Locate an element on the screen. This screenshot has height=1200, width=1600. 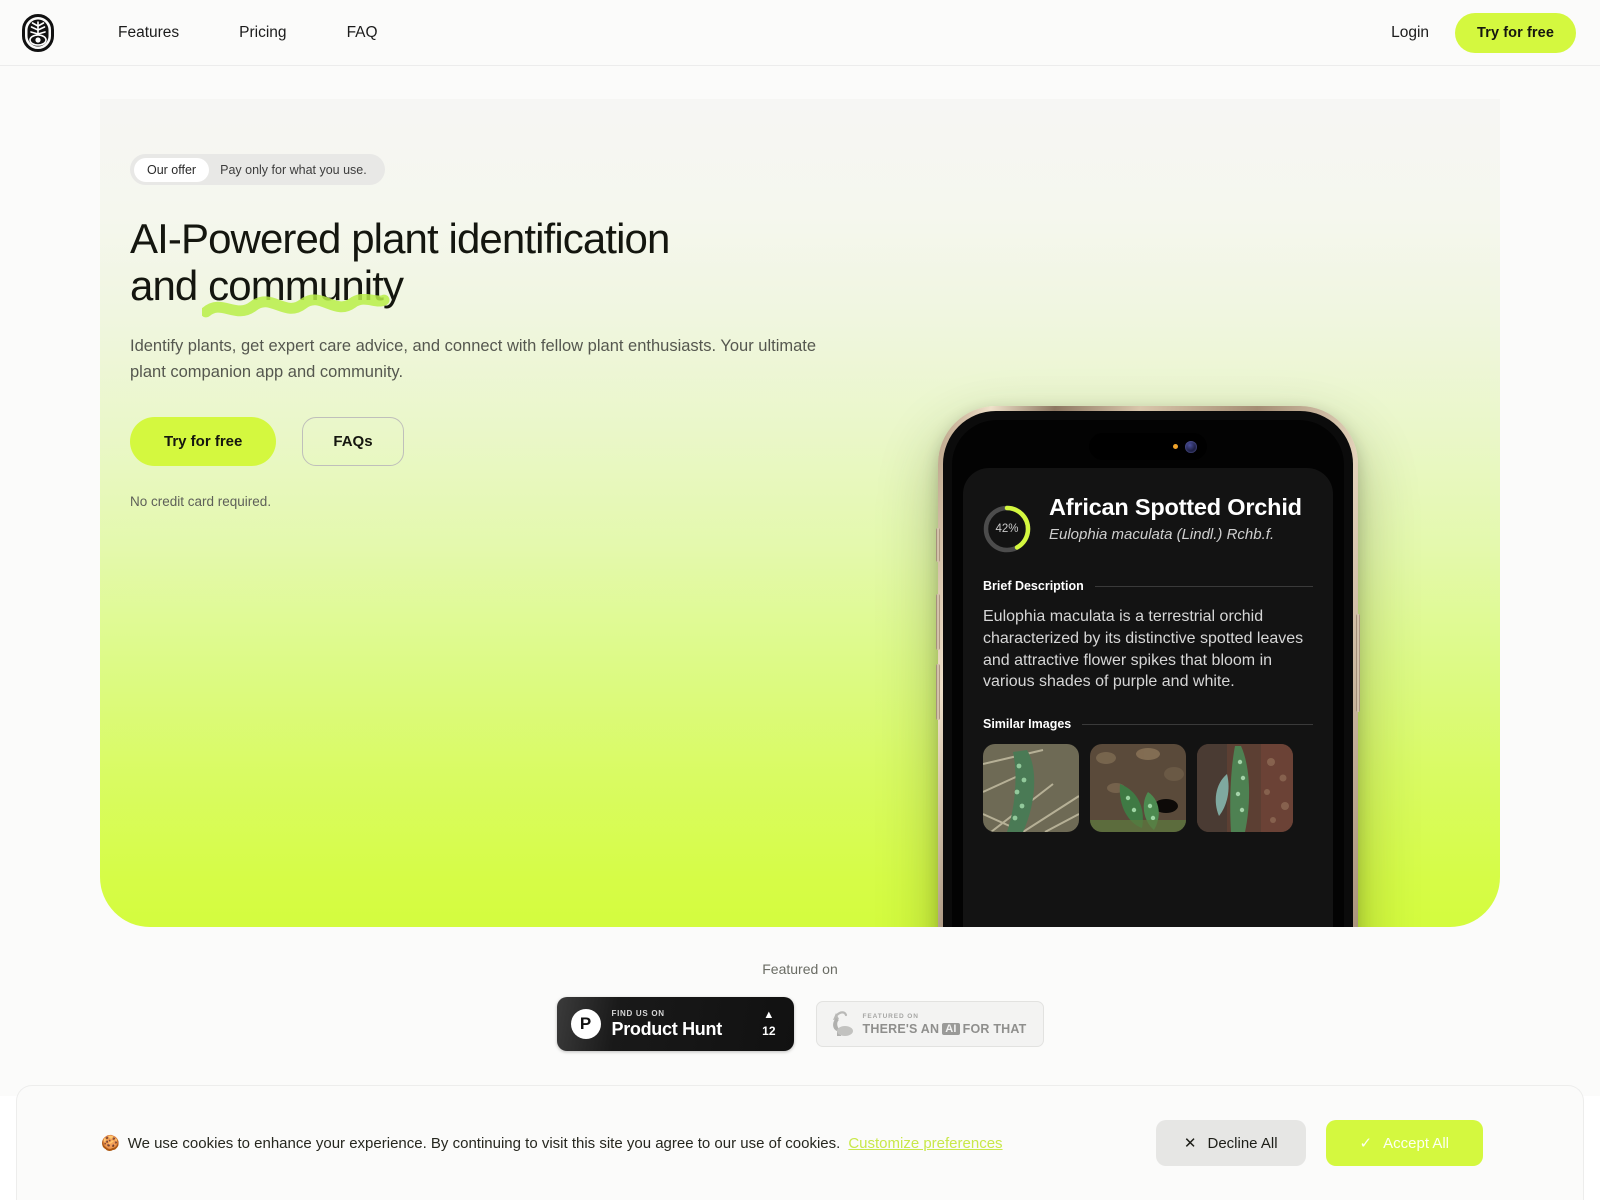
headline-line1-plain: AI-Powered plant is located at coordinates (289, 238).